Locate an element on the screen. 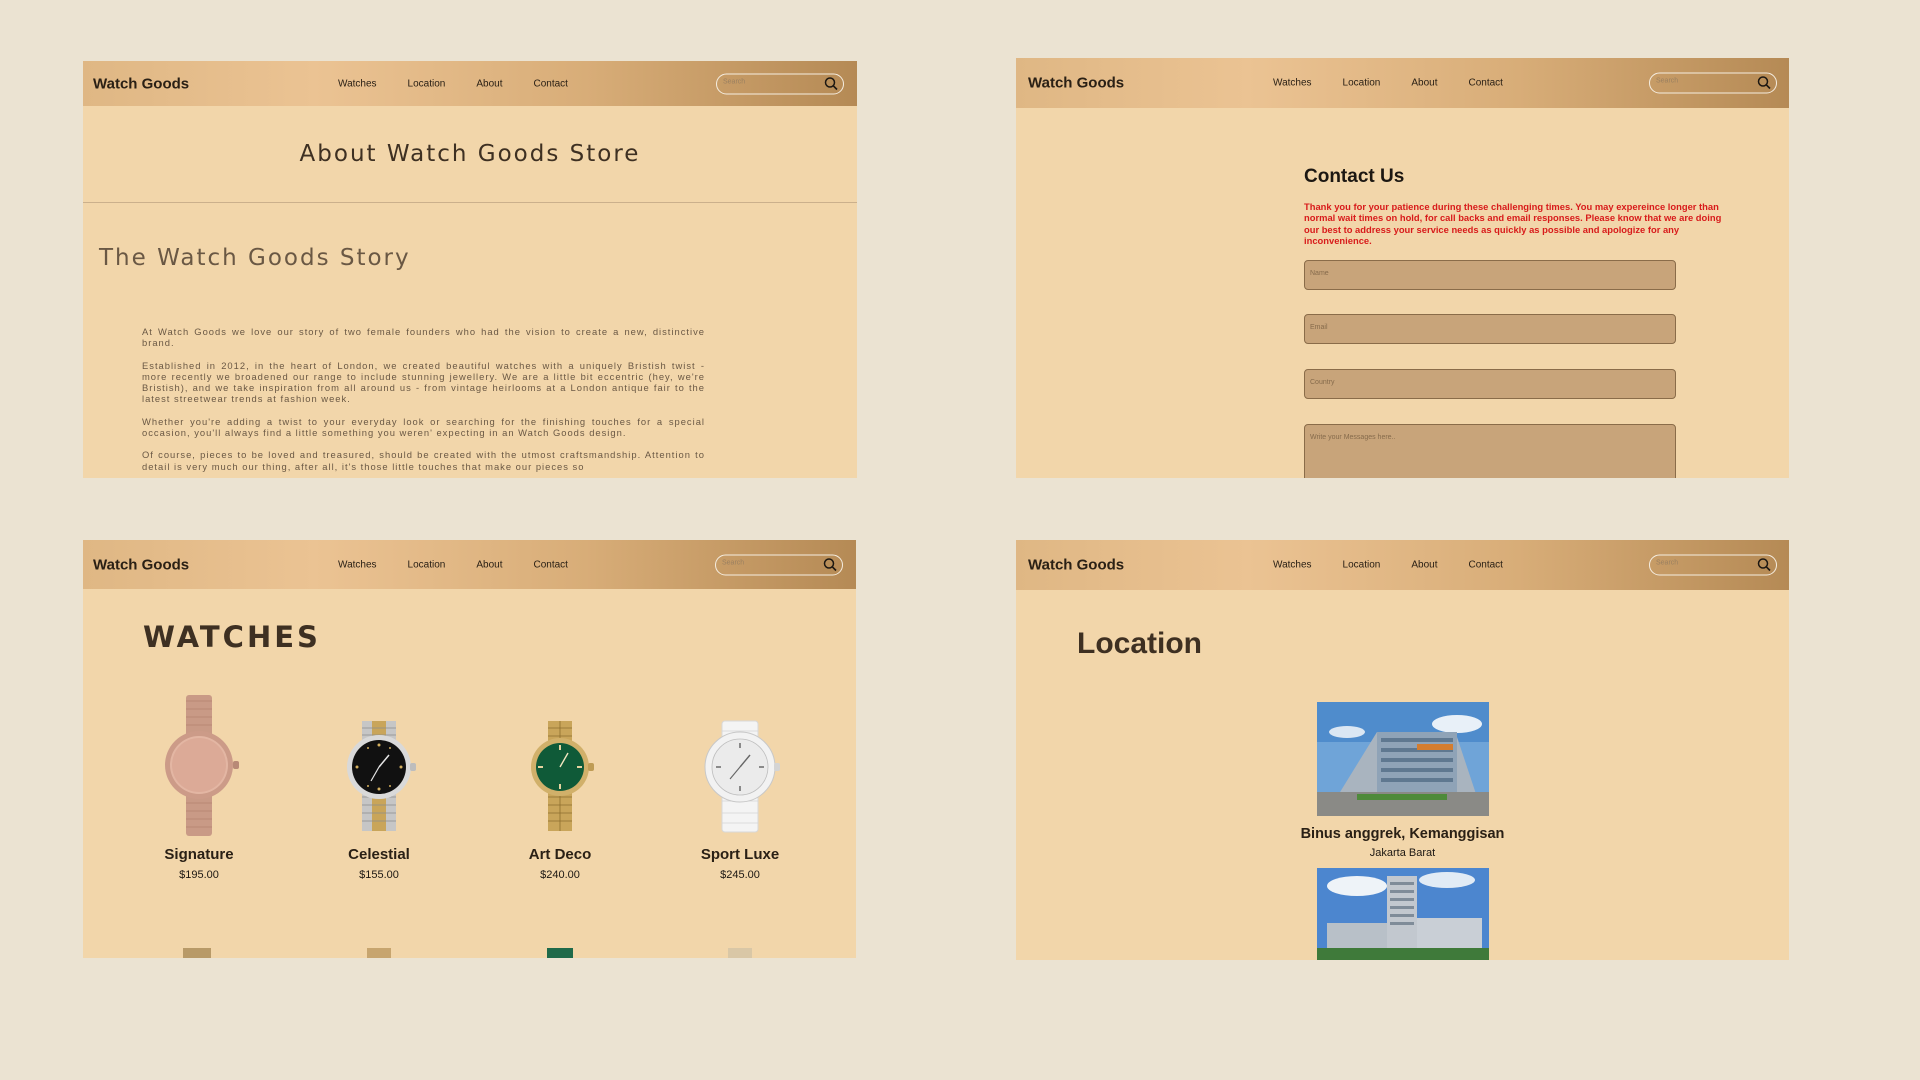 The height and width of the screenshot is (1080, 1920). name-placeholder: Name is located at coordinates (1319, 273).